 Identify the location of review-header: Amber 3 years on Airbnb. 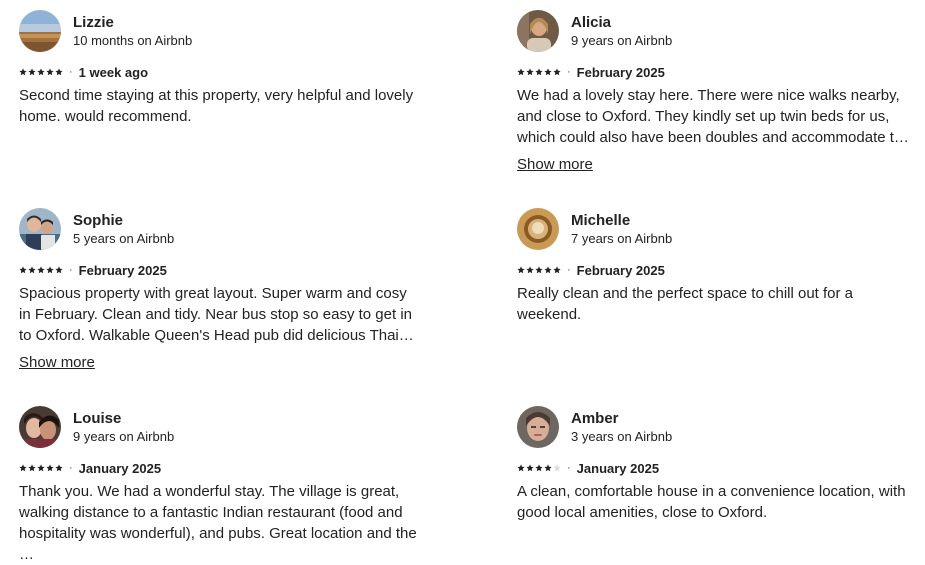
(717, 427).